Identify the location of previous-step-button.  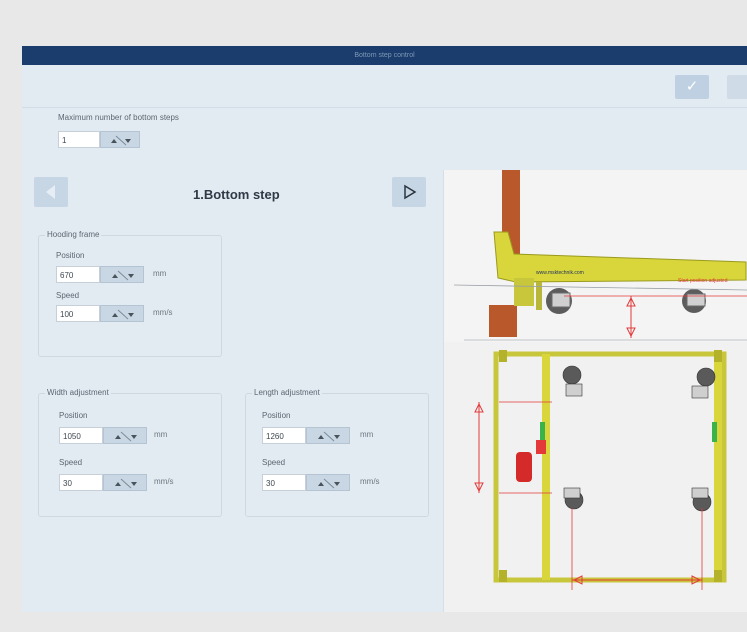
(51, 192).